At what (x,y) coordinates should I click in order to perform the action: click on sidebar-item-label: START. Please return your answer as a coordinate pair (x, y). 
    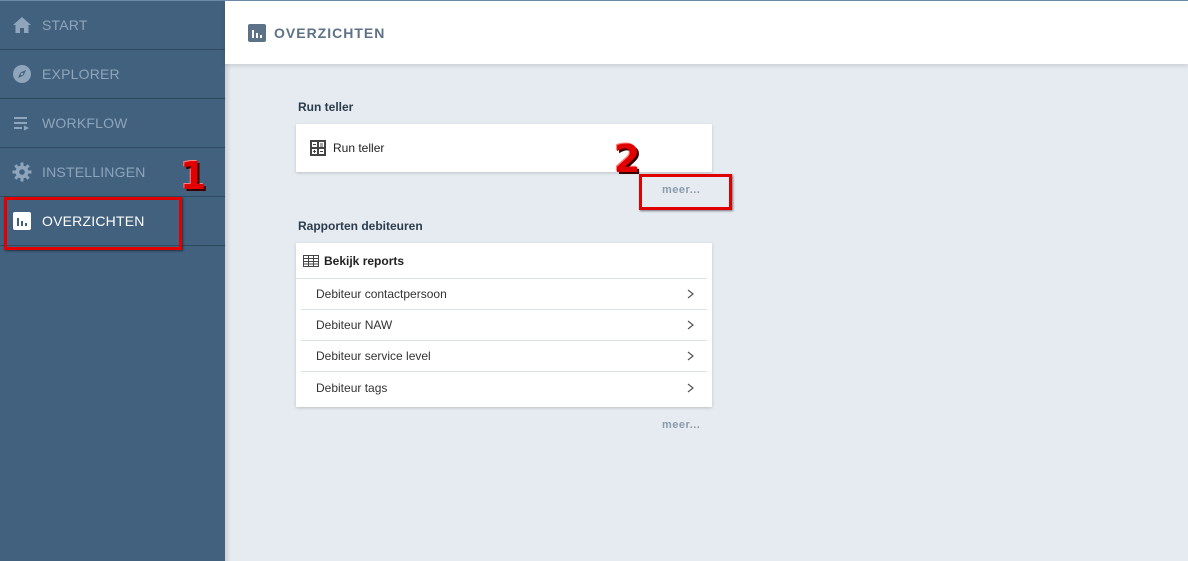
    Looking at the image, I should click on (65, 25).